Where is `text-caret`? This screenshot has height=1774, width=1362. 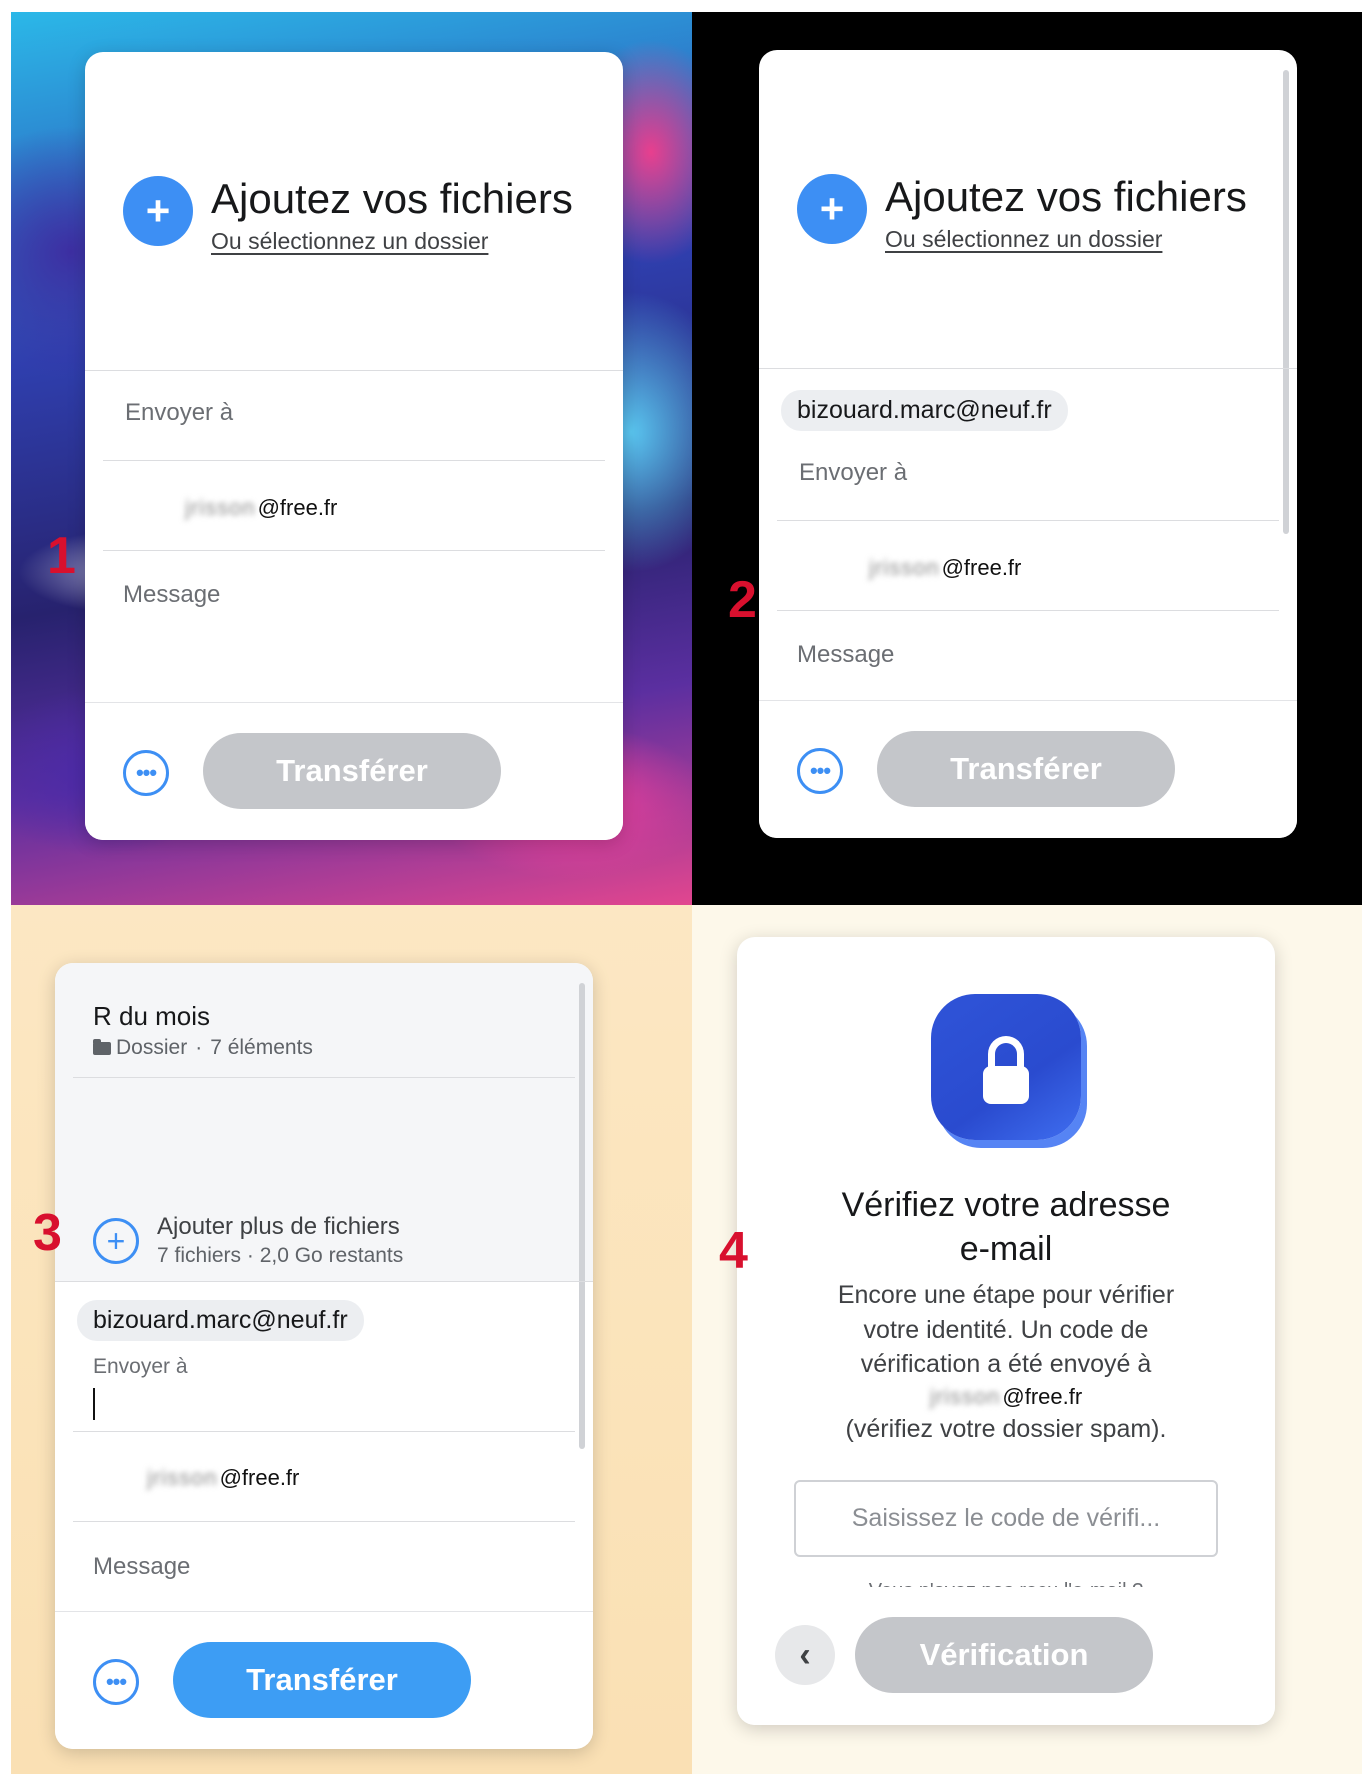
text-caret is located at coordinates (94, 1404).